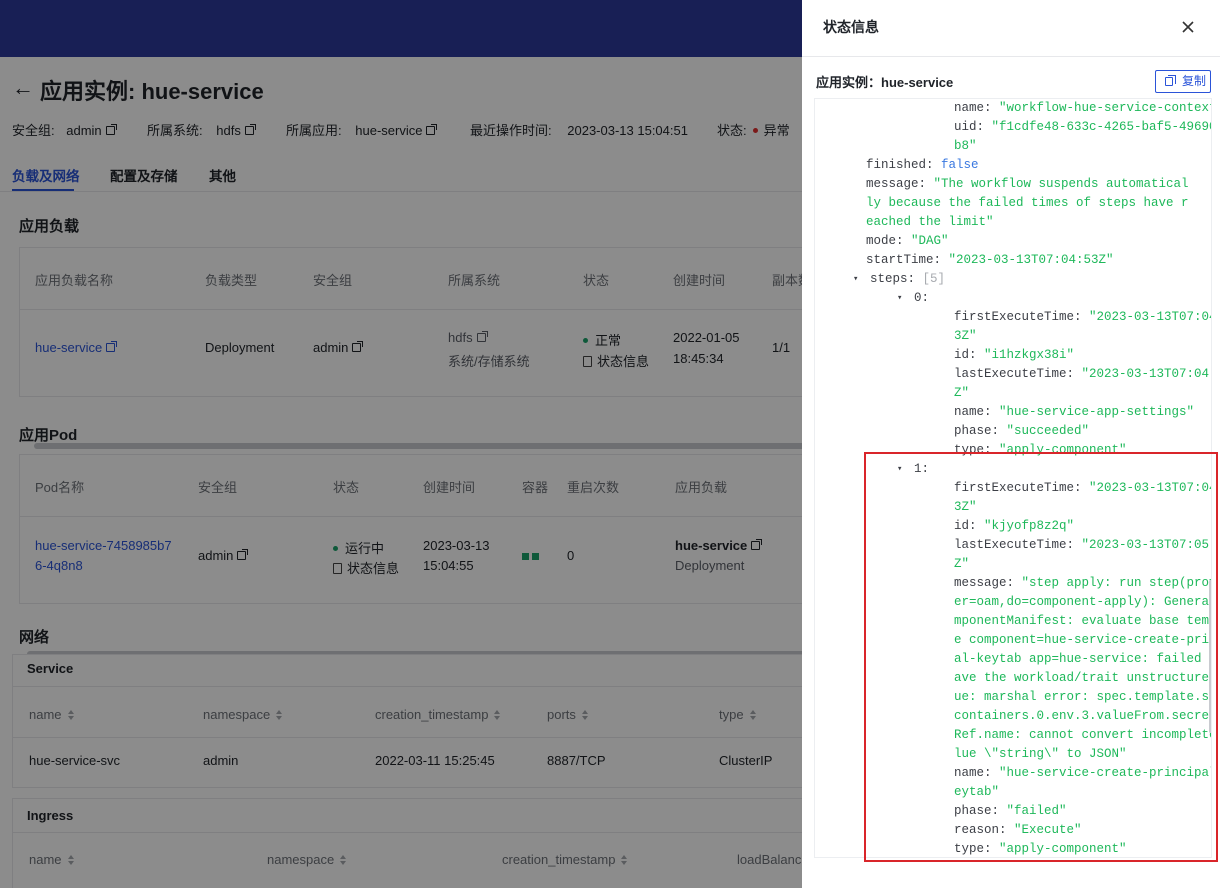  Describe the element at coordinates (965, 146) in the screenshot. I see `json-value: b8"` at that location.